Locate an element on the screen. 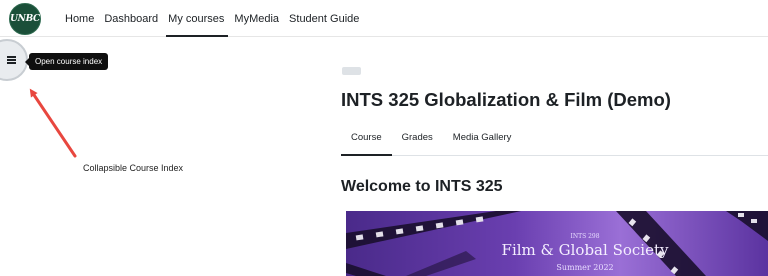  annotation-label: Collapsible Course Index is located at coordinates (133, 168).